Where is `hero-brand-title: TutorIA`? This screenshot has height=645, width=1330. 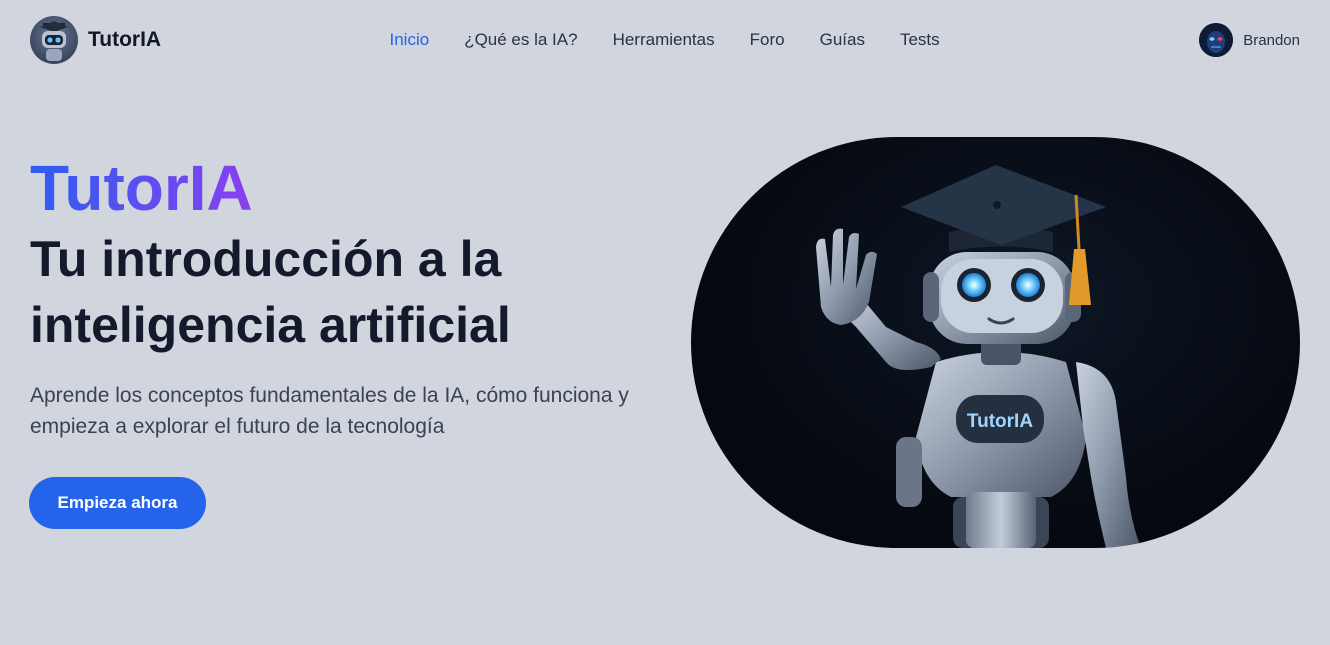 hero-brand-title: TutorIA is located at coordinates (141, 188).